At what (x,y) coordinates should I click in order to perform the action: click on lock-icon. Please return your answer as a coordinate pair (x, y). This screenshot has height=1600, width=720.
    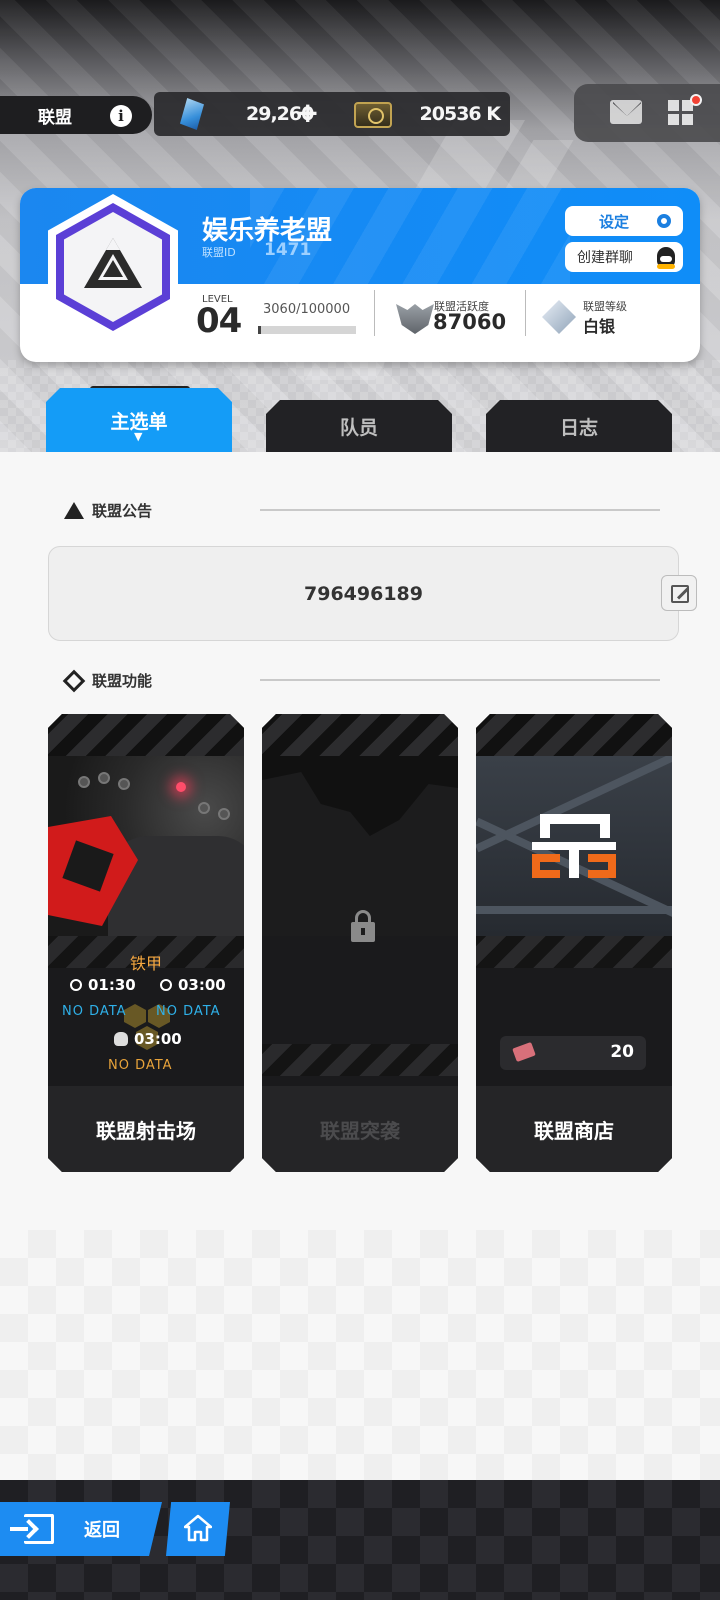
    Looking at the image, I should click on (363, 932).